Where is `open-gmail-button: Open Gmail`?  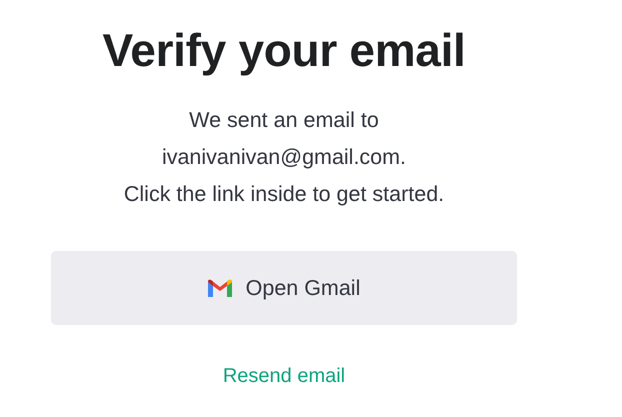
open-gmail-button: Open Gmail is located at coordinates (284, 288).